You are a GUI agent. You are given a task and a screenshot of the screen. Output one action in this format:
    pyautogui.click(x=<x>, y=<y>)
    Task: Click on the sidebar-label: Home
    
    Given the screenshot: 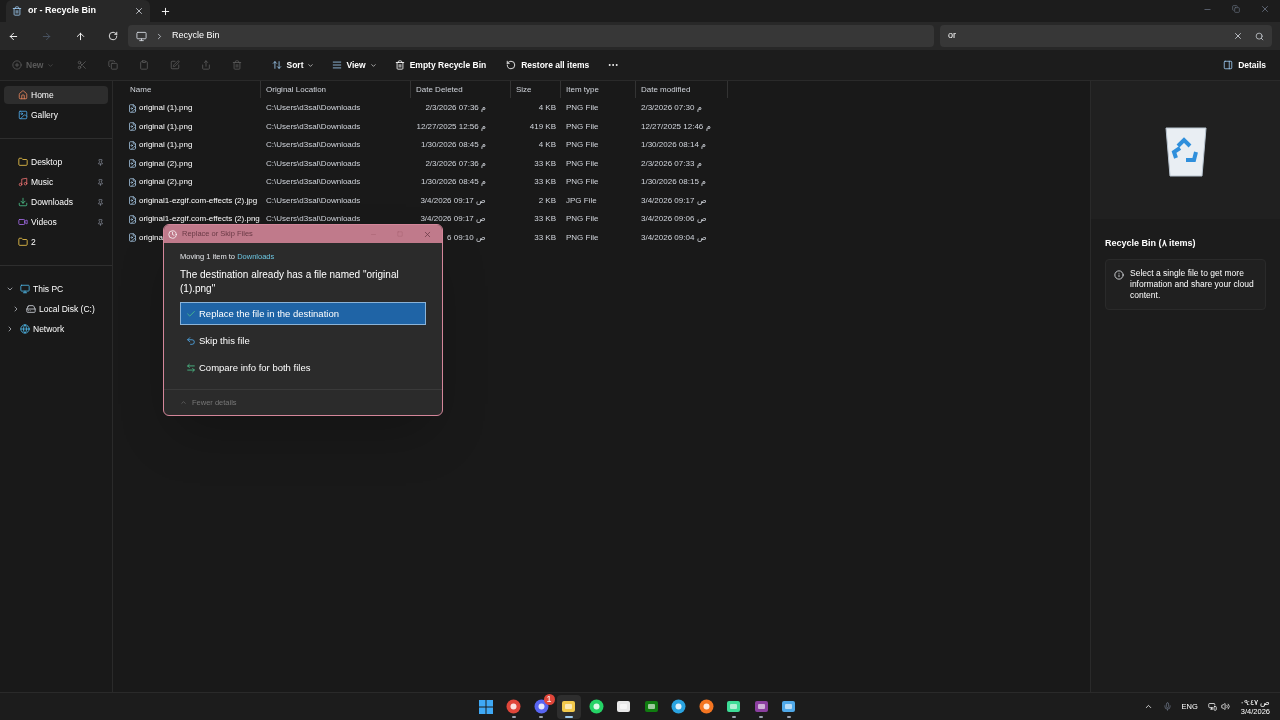 What is the action you would take?
    pyautogui.click(x=43, y=95)
    